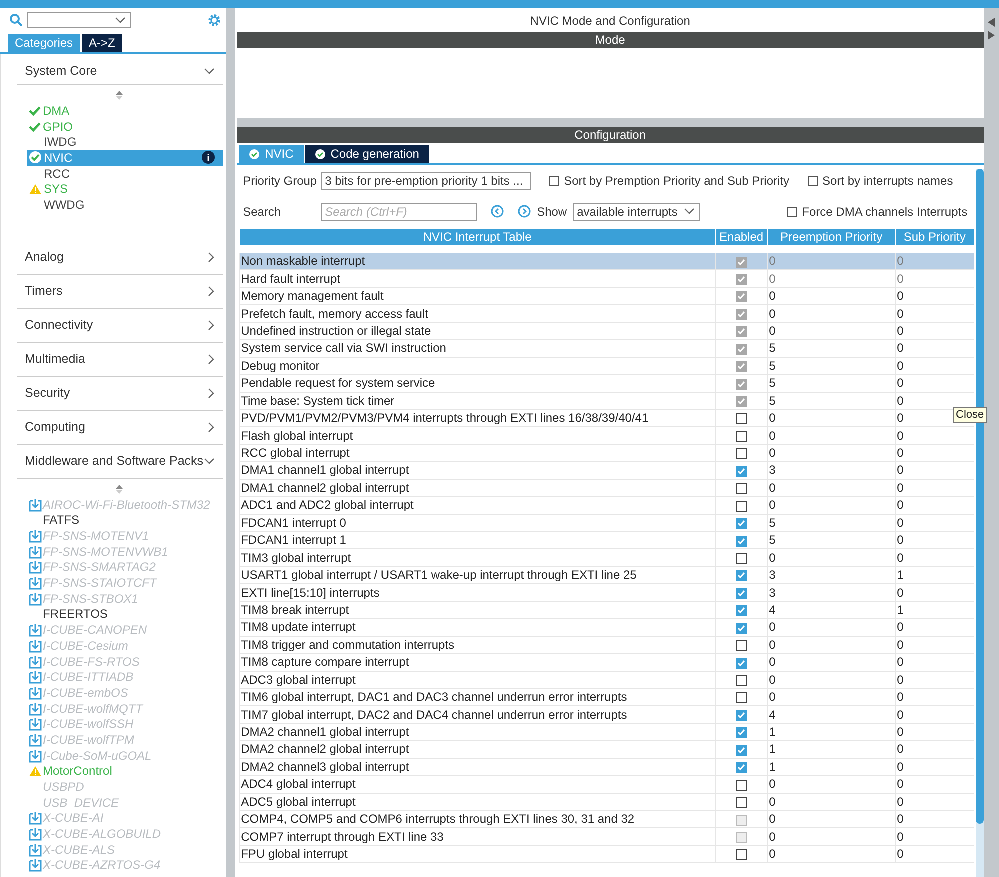  I want to click on category-tab: A->Z, so click(102, 43).